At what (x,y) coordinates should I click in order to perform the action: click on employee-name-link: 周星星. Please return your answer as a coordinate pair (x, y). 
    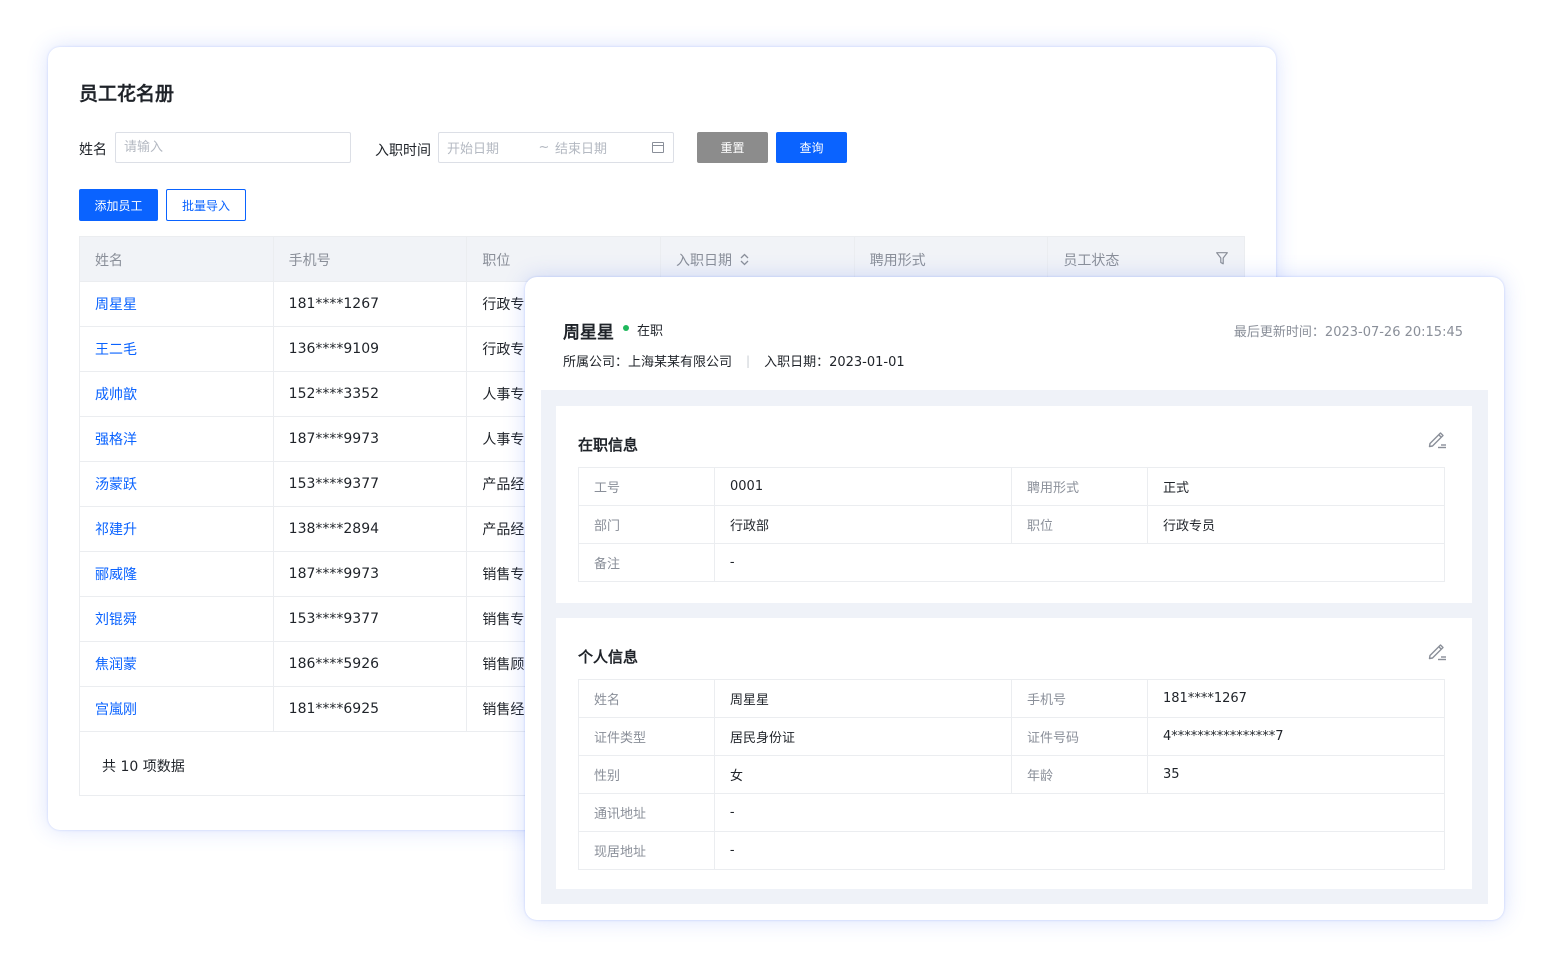
    Looking at the image, I should click on (177, 304).